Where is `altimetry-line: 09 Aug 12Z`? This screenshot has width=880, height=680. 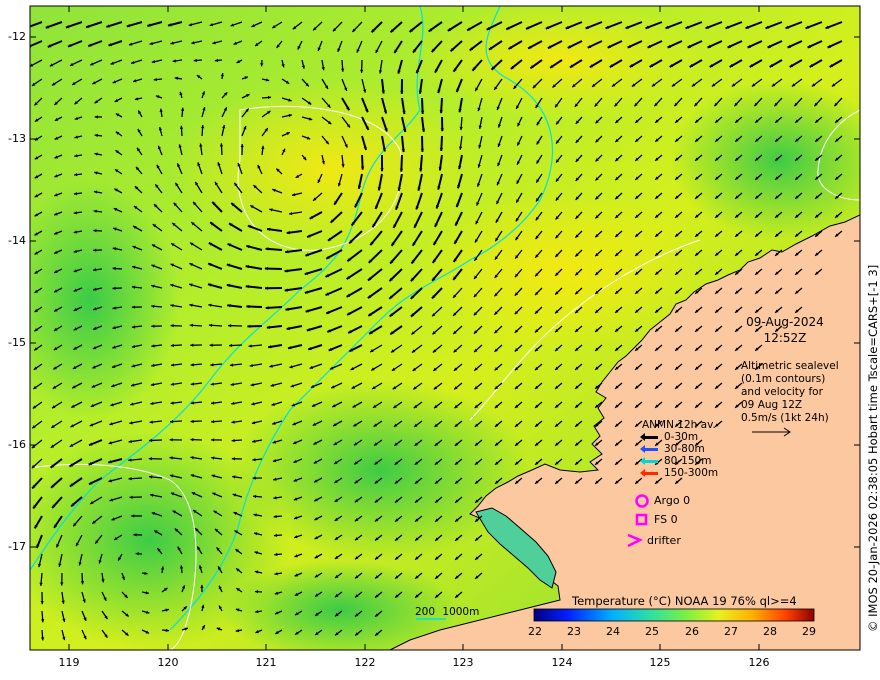
altimetry-line: 09 Aug 12Z is located at coordinates (772, 405).